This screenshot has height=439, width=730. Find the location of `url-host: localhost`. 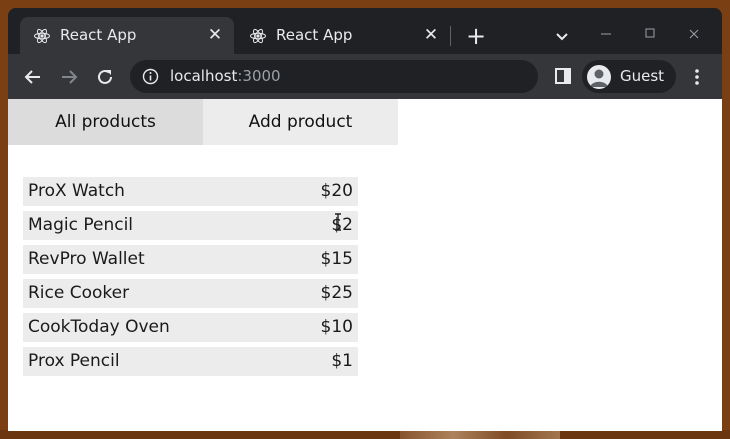

url-host: localhost is located at coordinates (204, 76).